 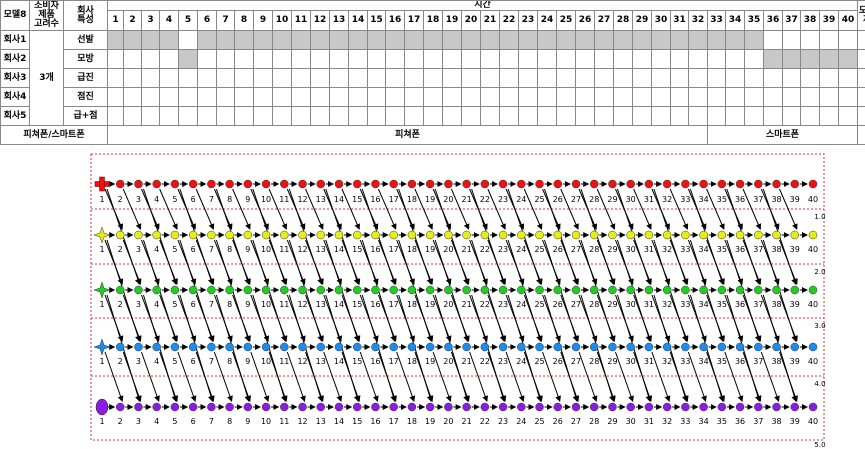 I want to click on time-step-label: 5, so click(x=174, y=249).